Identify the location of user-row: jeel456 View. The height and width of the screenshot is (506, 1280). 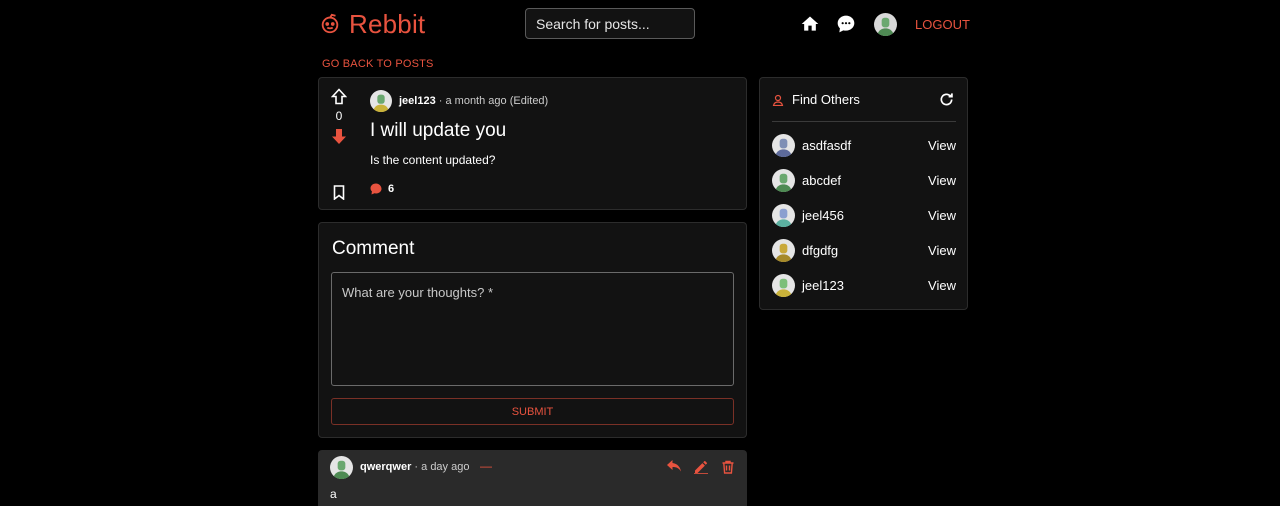
(864, 215).